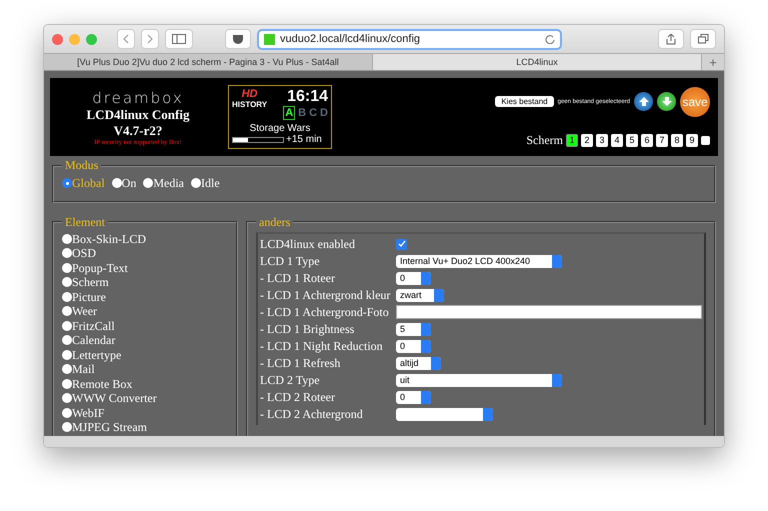 This screenshot has width=768, height=511. I want to click on screen-button: 4, so click(617, 140).